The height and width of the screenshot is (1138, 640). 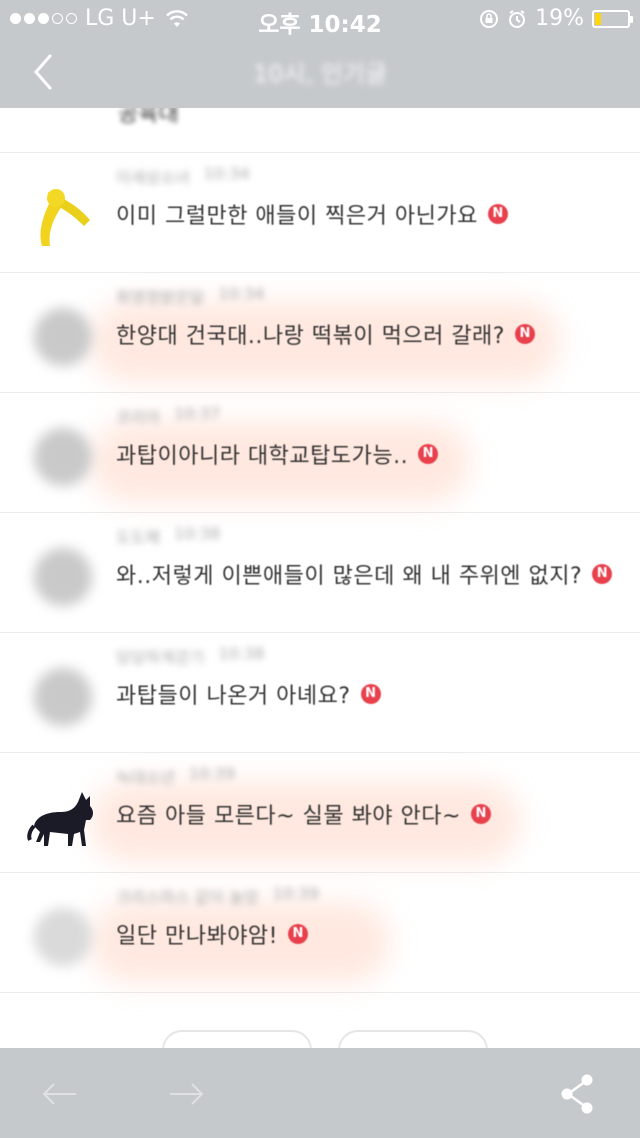 What do you see at coordinates (233, 696) in the screenshot?
I see `comment-text: 과탑들이 나온거 아녜요?` at bounding box center [233, 696].